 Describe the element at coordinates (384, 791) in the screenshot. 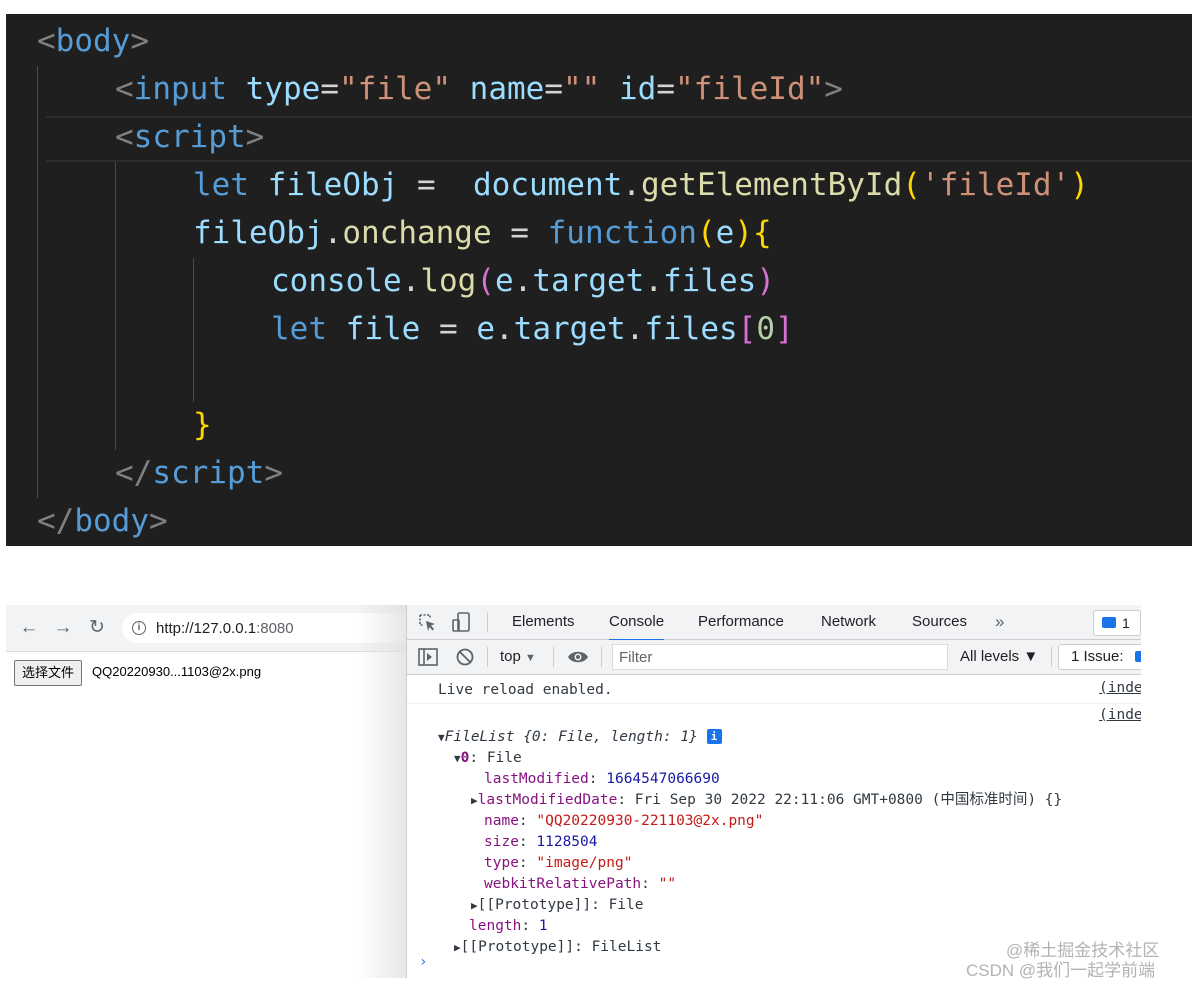

I see `panel-edge-shadow` at that location.